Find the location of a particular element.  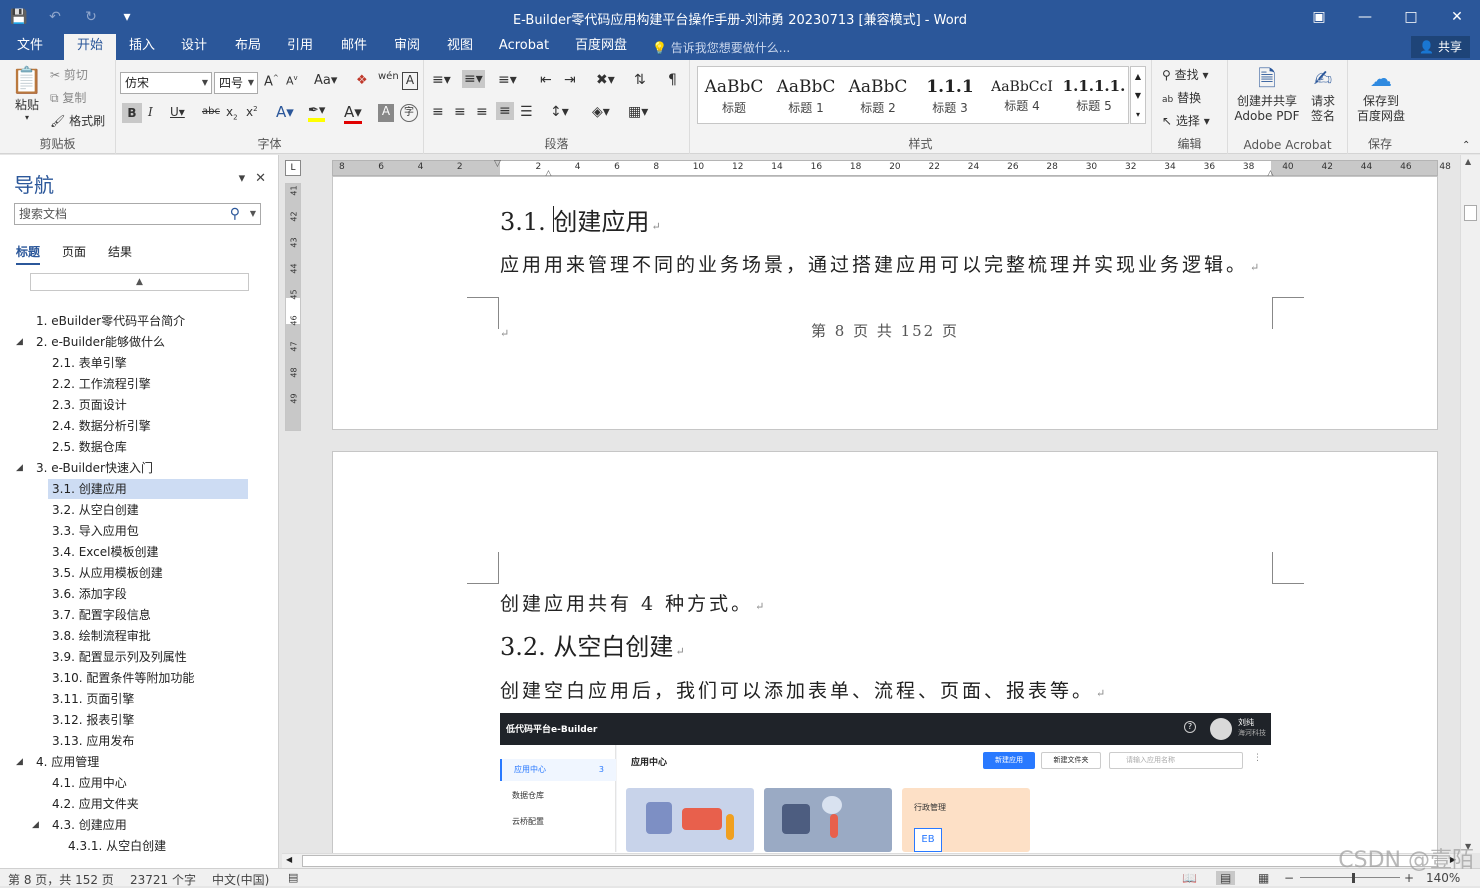

close-icon: ✕ is located at coordinates (260, 178).